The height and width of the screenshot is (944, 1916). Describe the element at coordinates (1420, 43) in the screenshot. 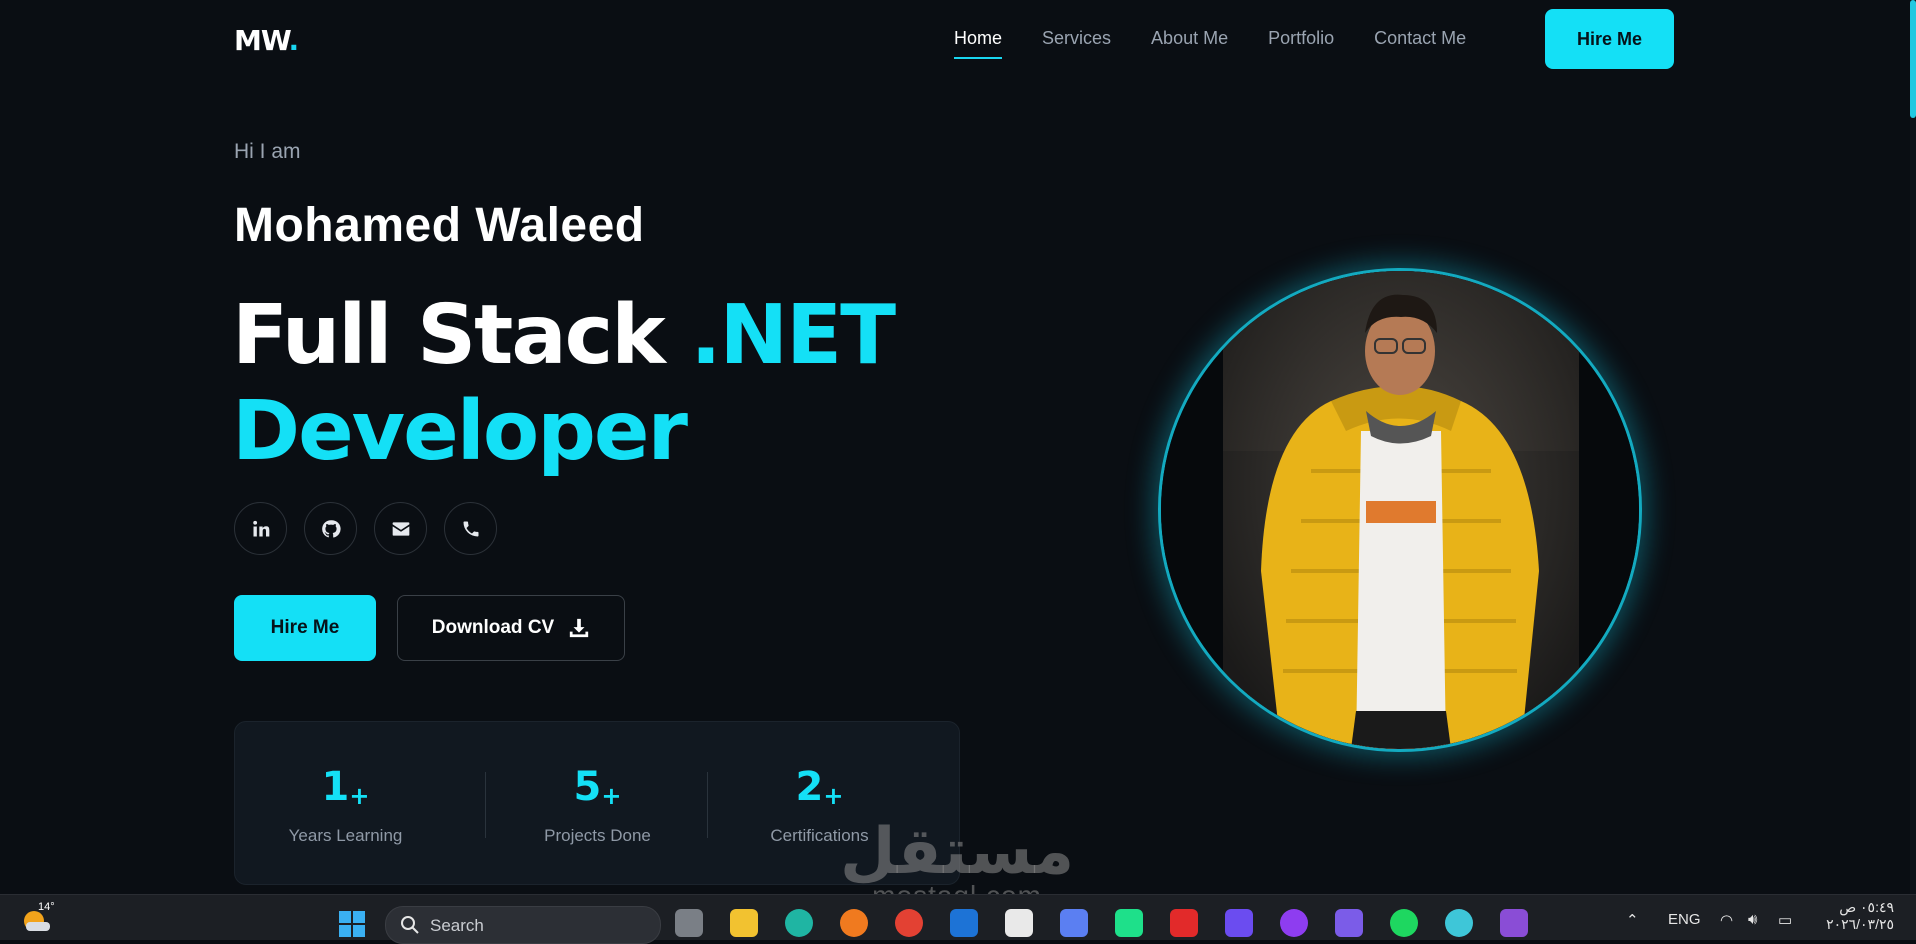

I see `nav-contact-me: Contact Me` at that location.